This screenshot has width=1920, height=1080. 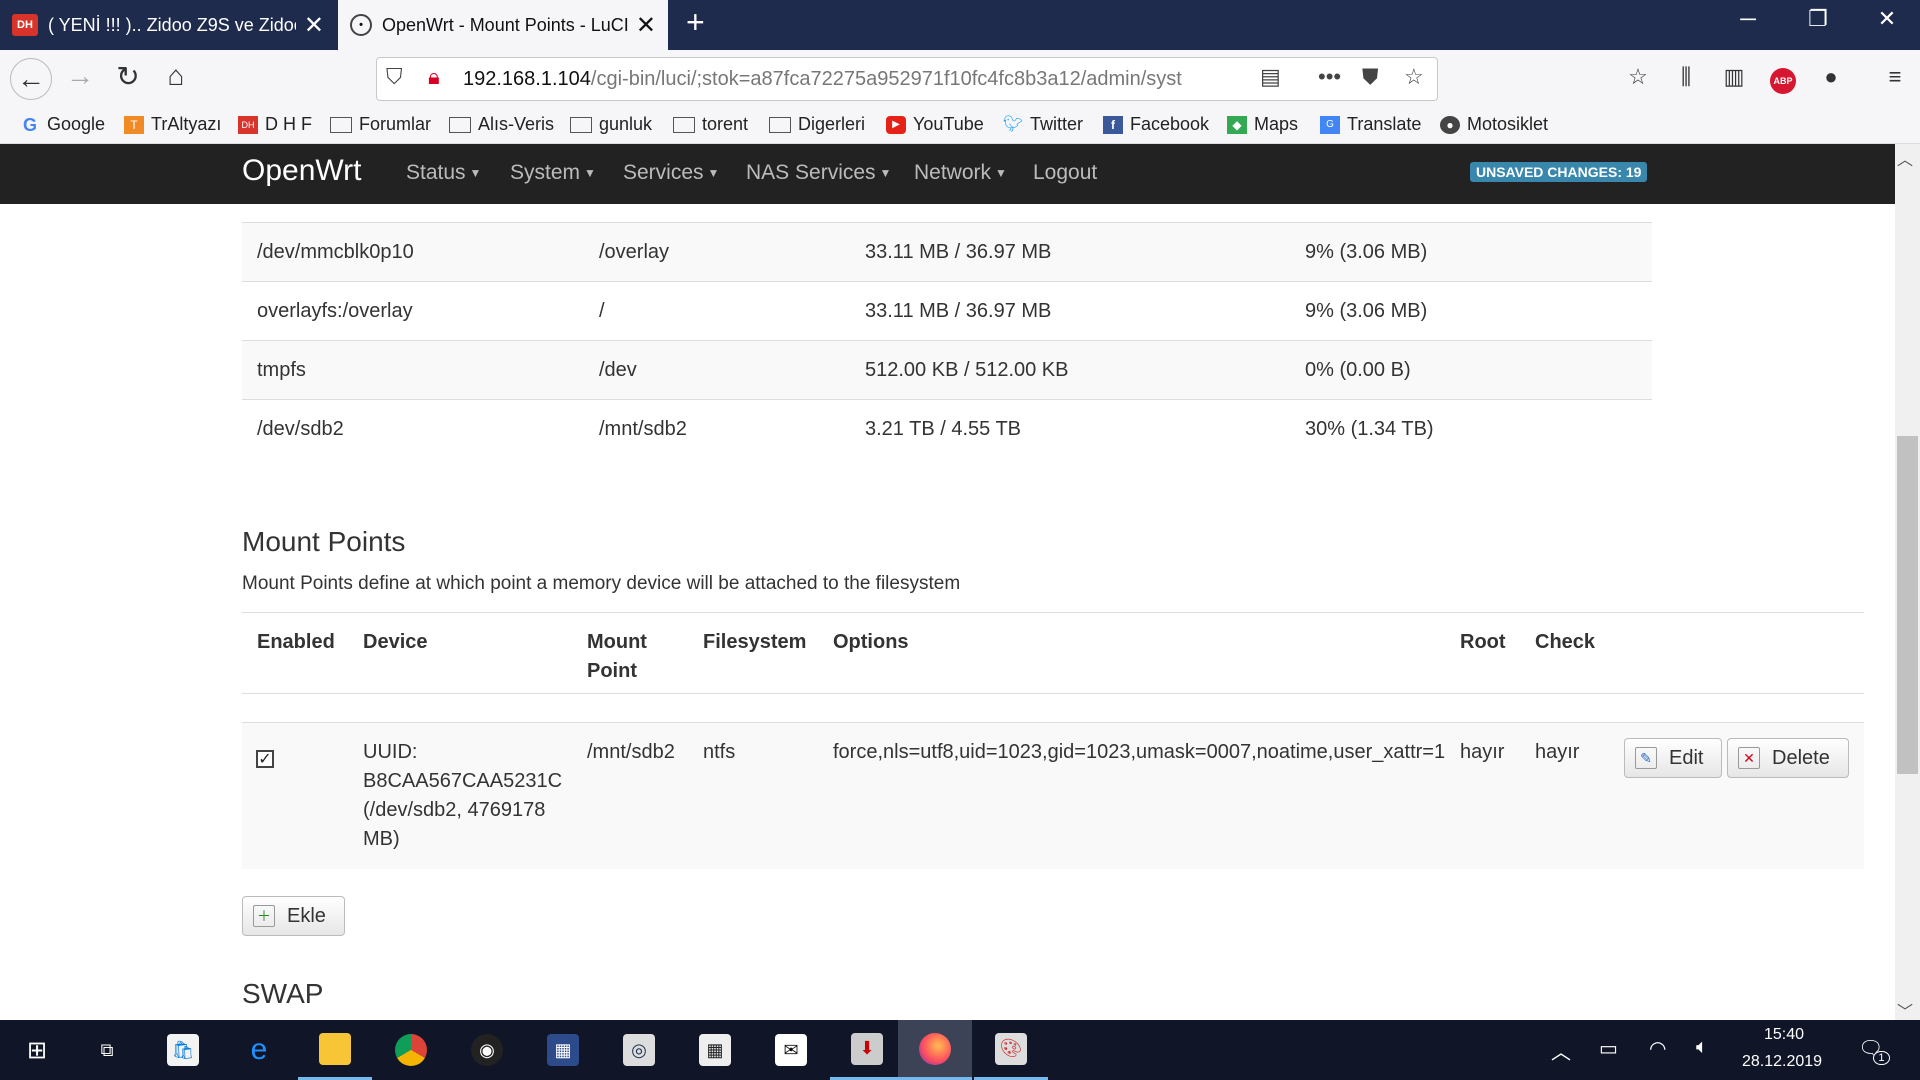 I want to click on battery-icon: ▭, so click(x=1608, y=1048).